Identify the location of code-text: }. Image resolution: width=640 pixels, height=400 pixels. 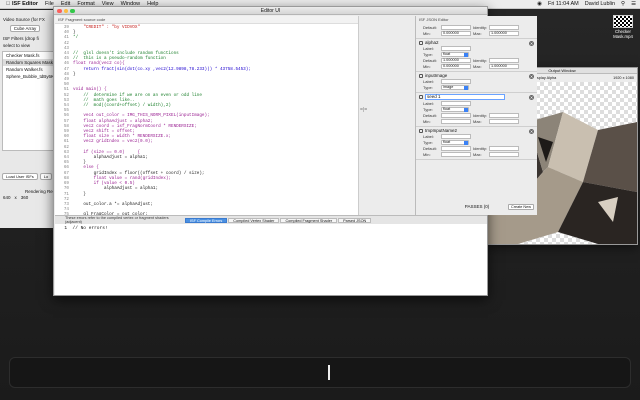
(74, 74).